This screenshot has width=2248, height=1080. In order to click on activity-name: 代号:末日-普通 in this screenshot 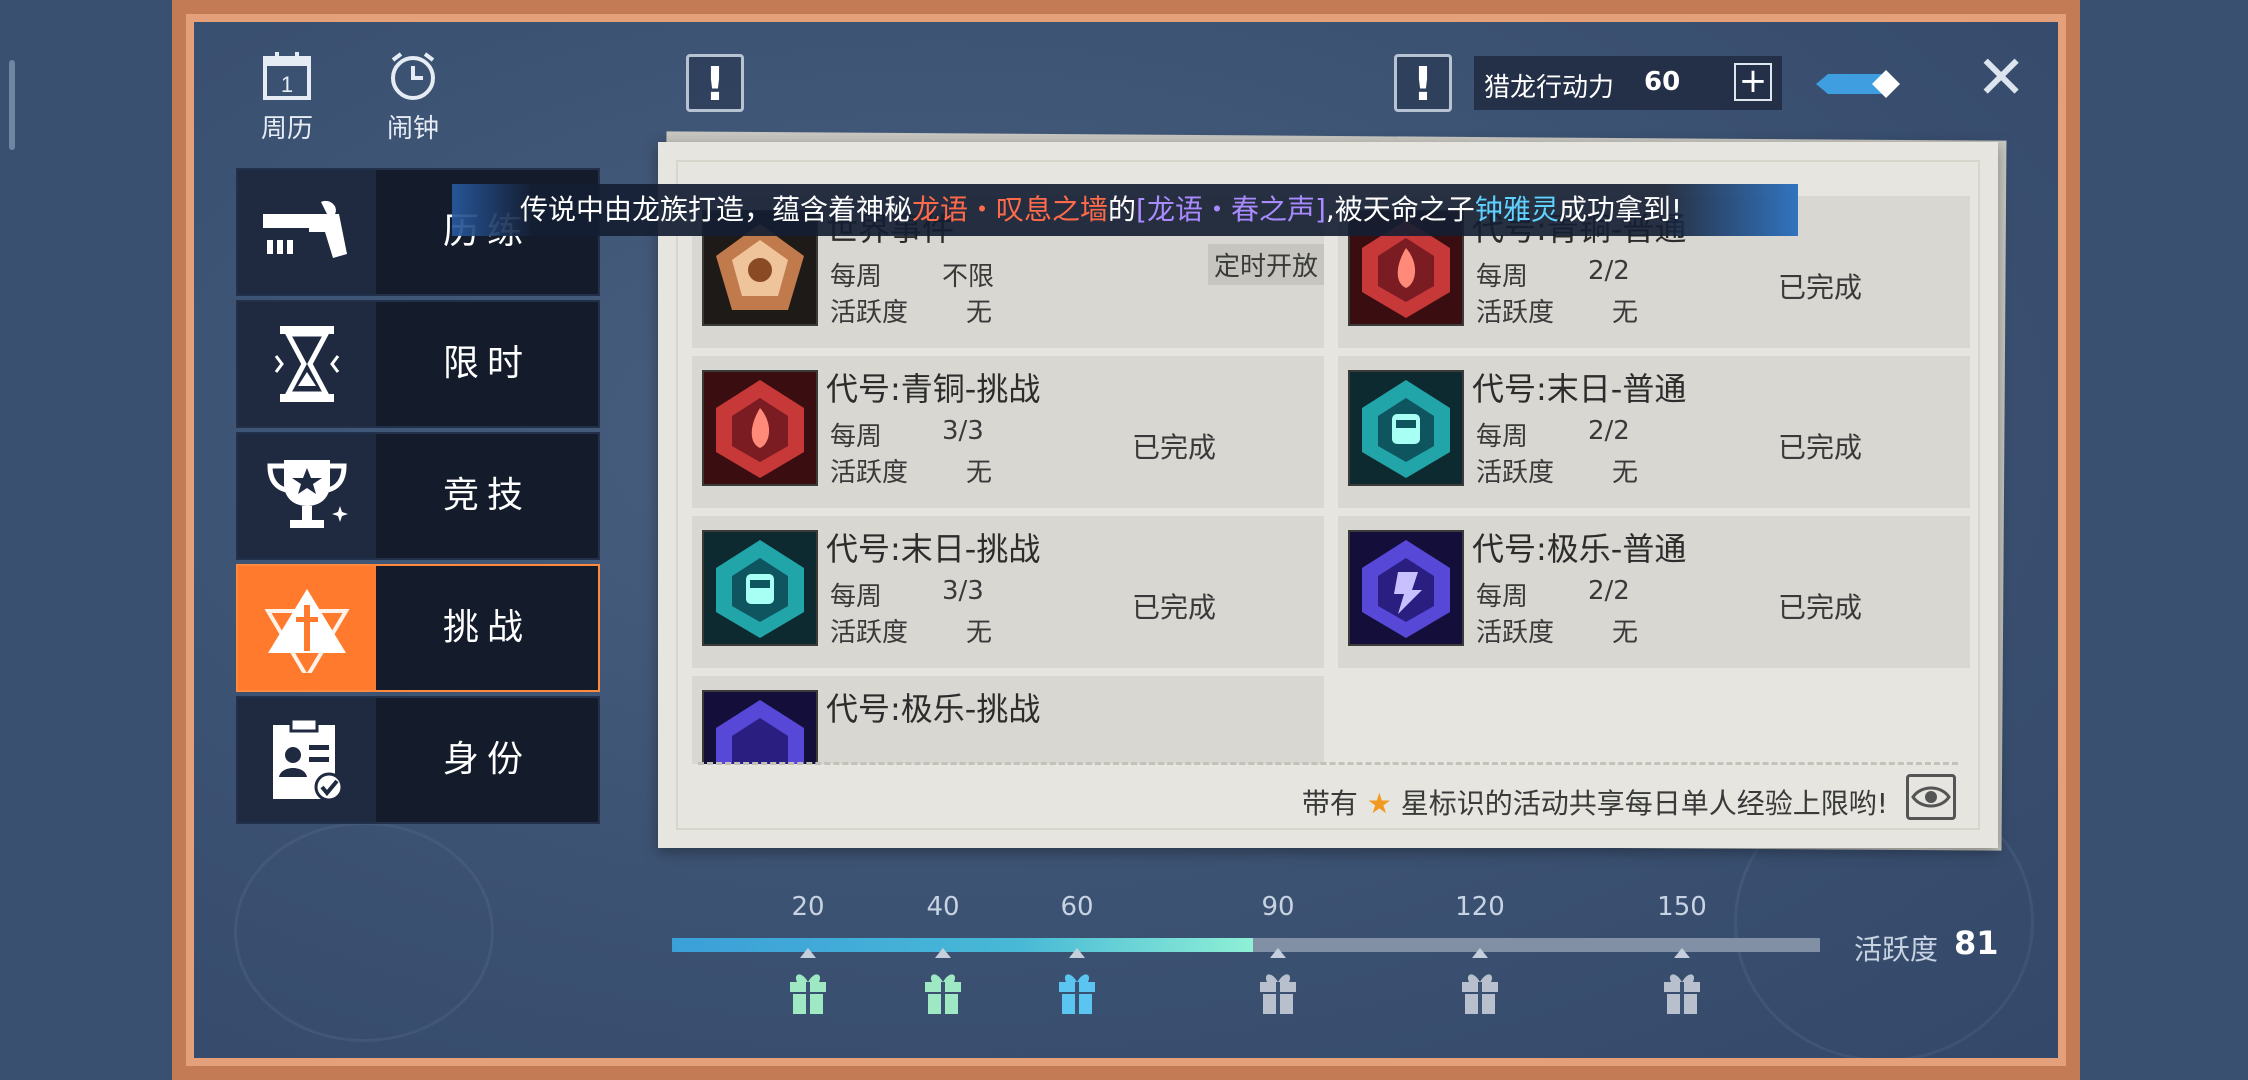, I will do `click(1579, 389)`.